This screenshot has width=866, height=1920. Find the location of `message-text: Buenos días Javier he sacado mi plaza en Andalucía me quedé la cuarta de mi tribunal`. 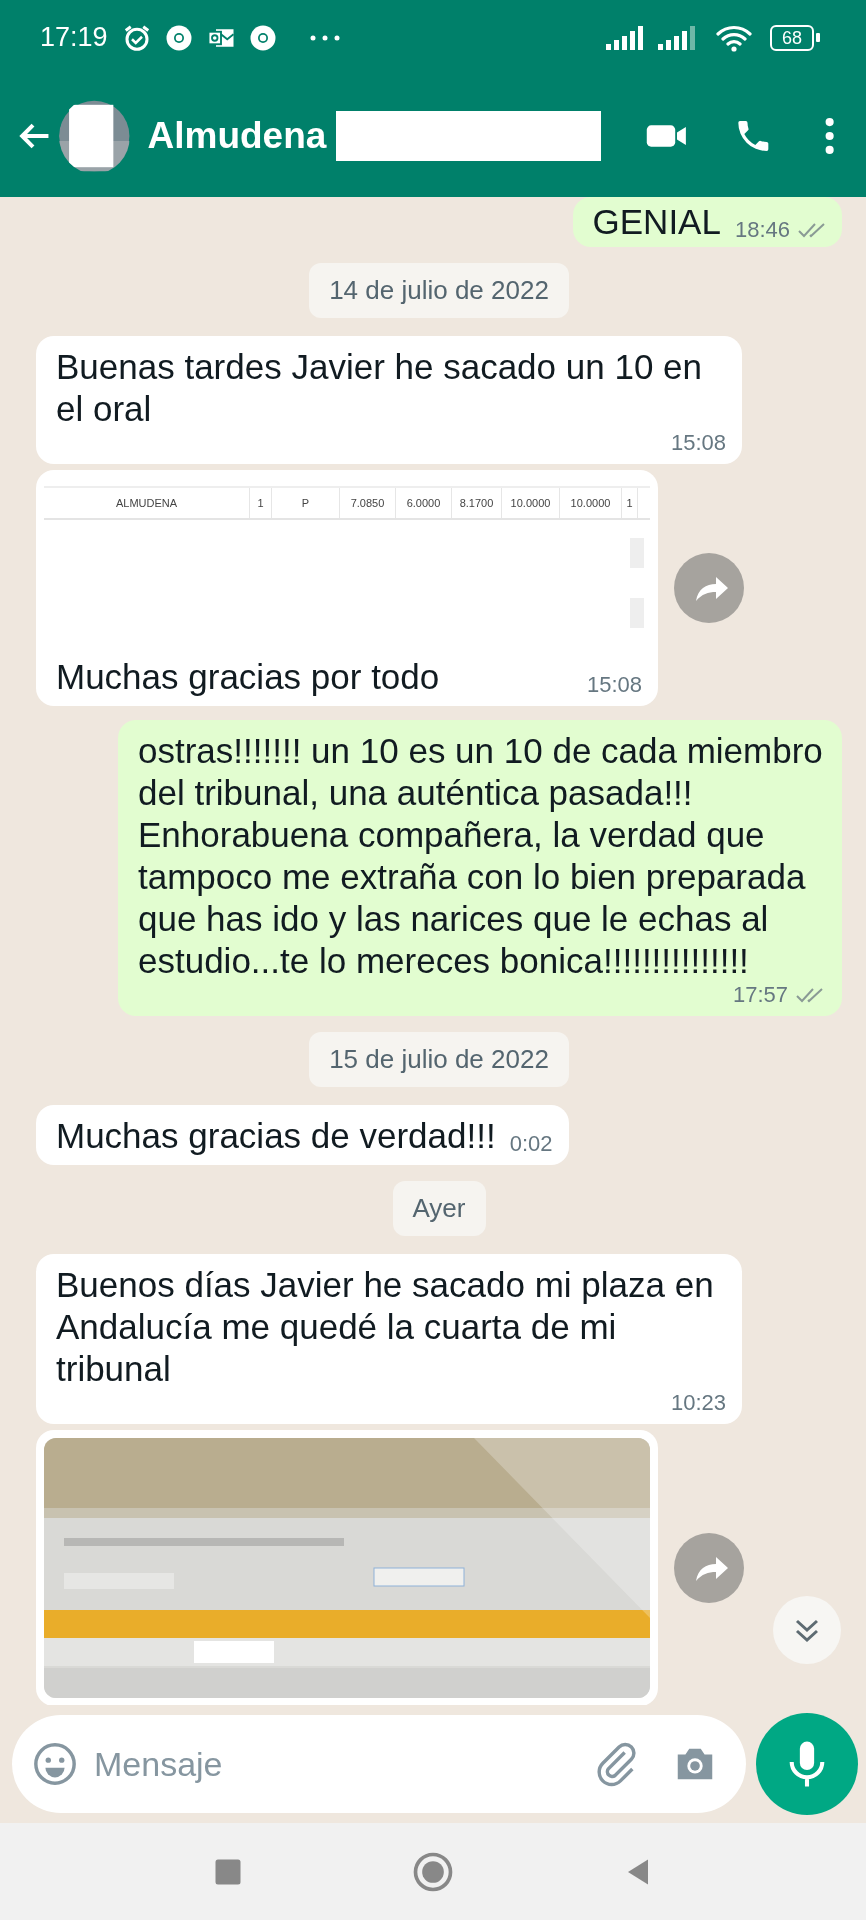

message-text: Buenos días Javier he sacado mi plaza en Andalucía me quedé la cuarta de mi tribunal is located at coordinates (385, 1327).